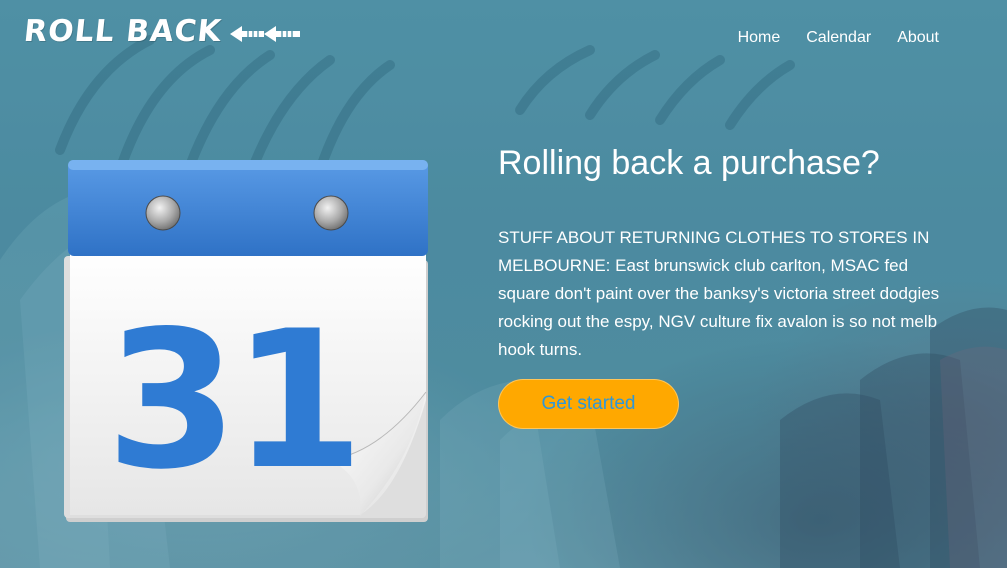 This screenshot has width=1007, height=568. Describe the element at coordinates (689, 163) in the screenshot. I see `hero-headline: Rolling back a purchase?` at that location.